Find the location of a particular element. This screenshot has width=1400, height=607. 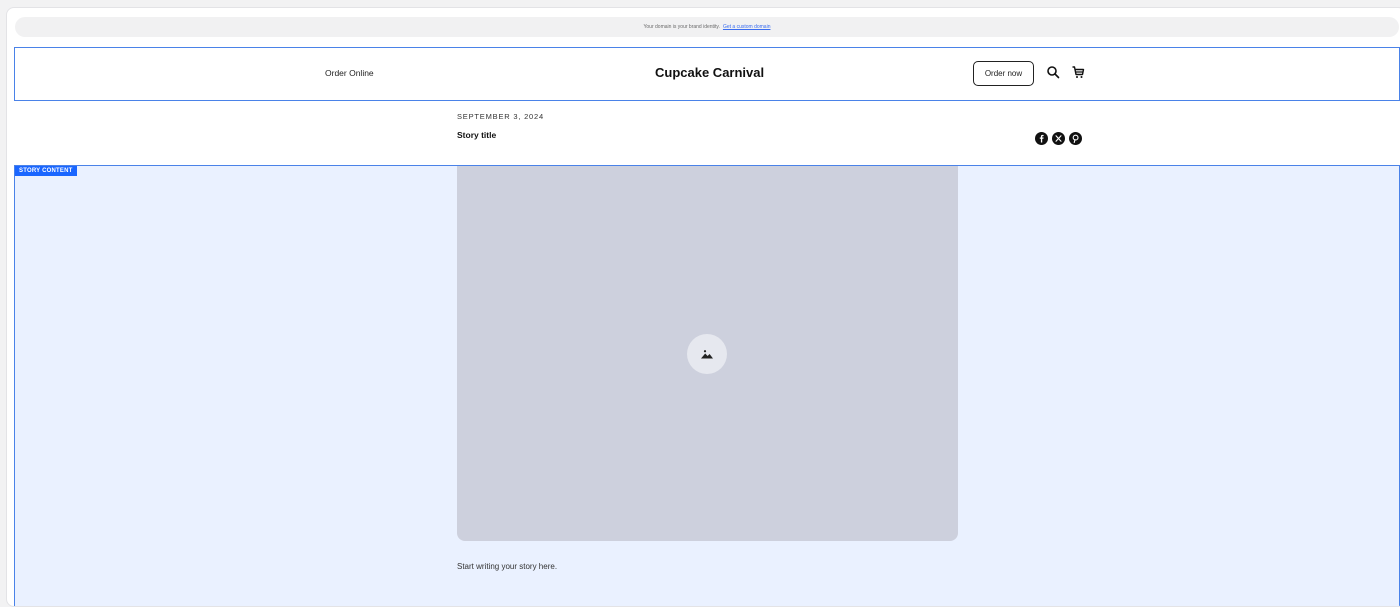

facebook-icon is located at coordinates (1041, 138).